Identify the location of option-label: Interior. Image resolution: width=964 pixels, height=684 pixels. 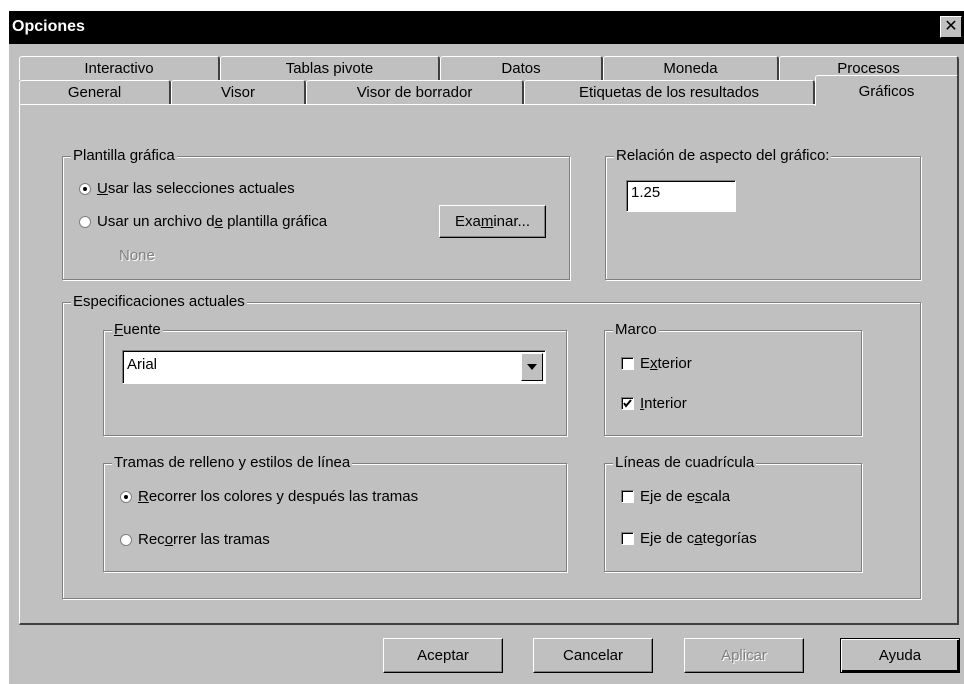
(663, 403).